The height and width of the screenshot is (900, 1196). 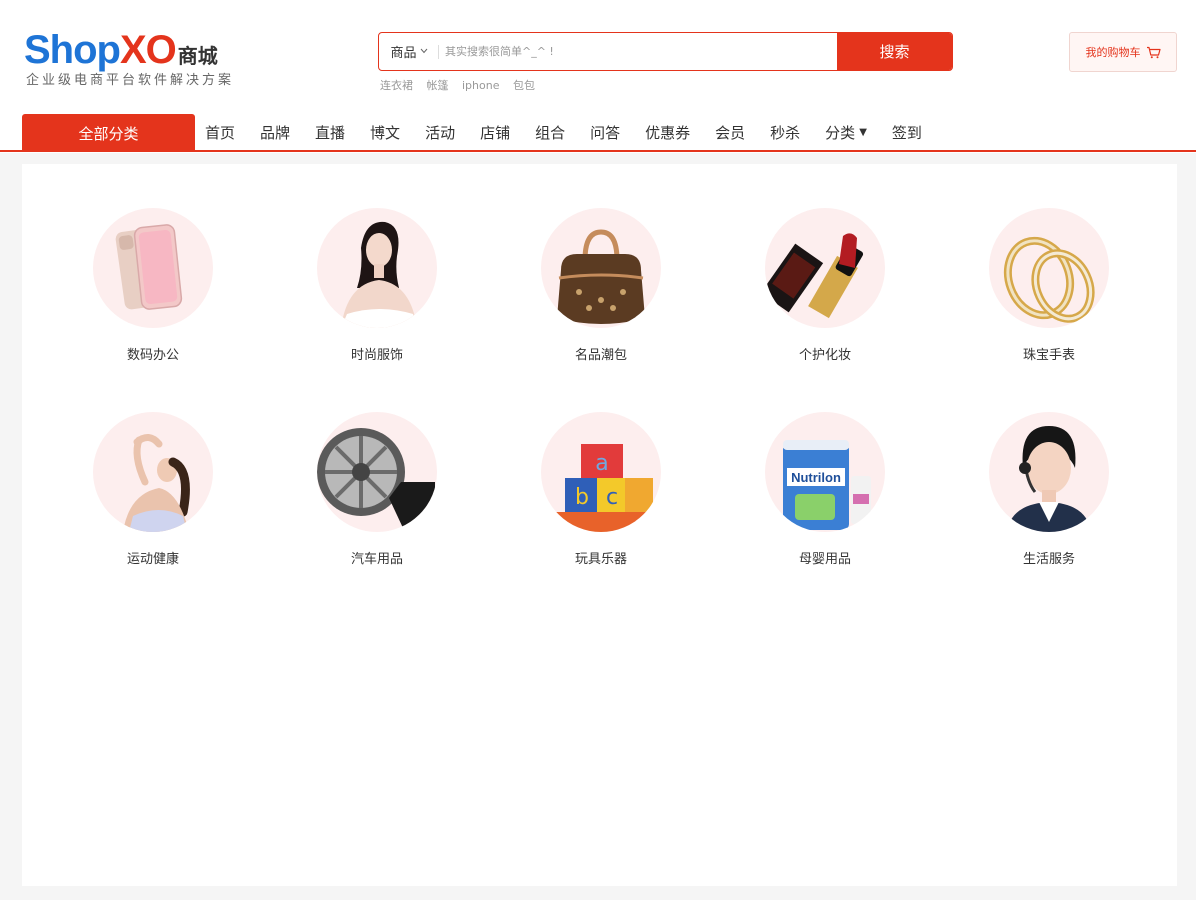 What do you see at coordinates (403, 53) in the screenshot?
I see `search-type-label: 商品` at bounding box center [403, 53].